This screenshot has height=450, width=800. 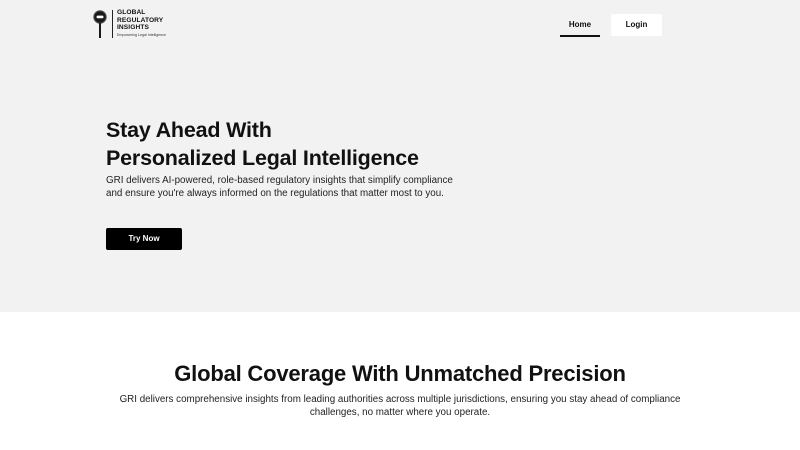 What do you see at coordinates (400, 373) in the screenshot?
I see `coverage-title: Global Coverage With Unmatched Precision` at bounding box center [400, 373].